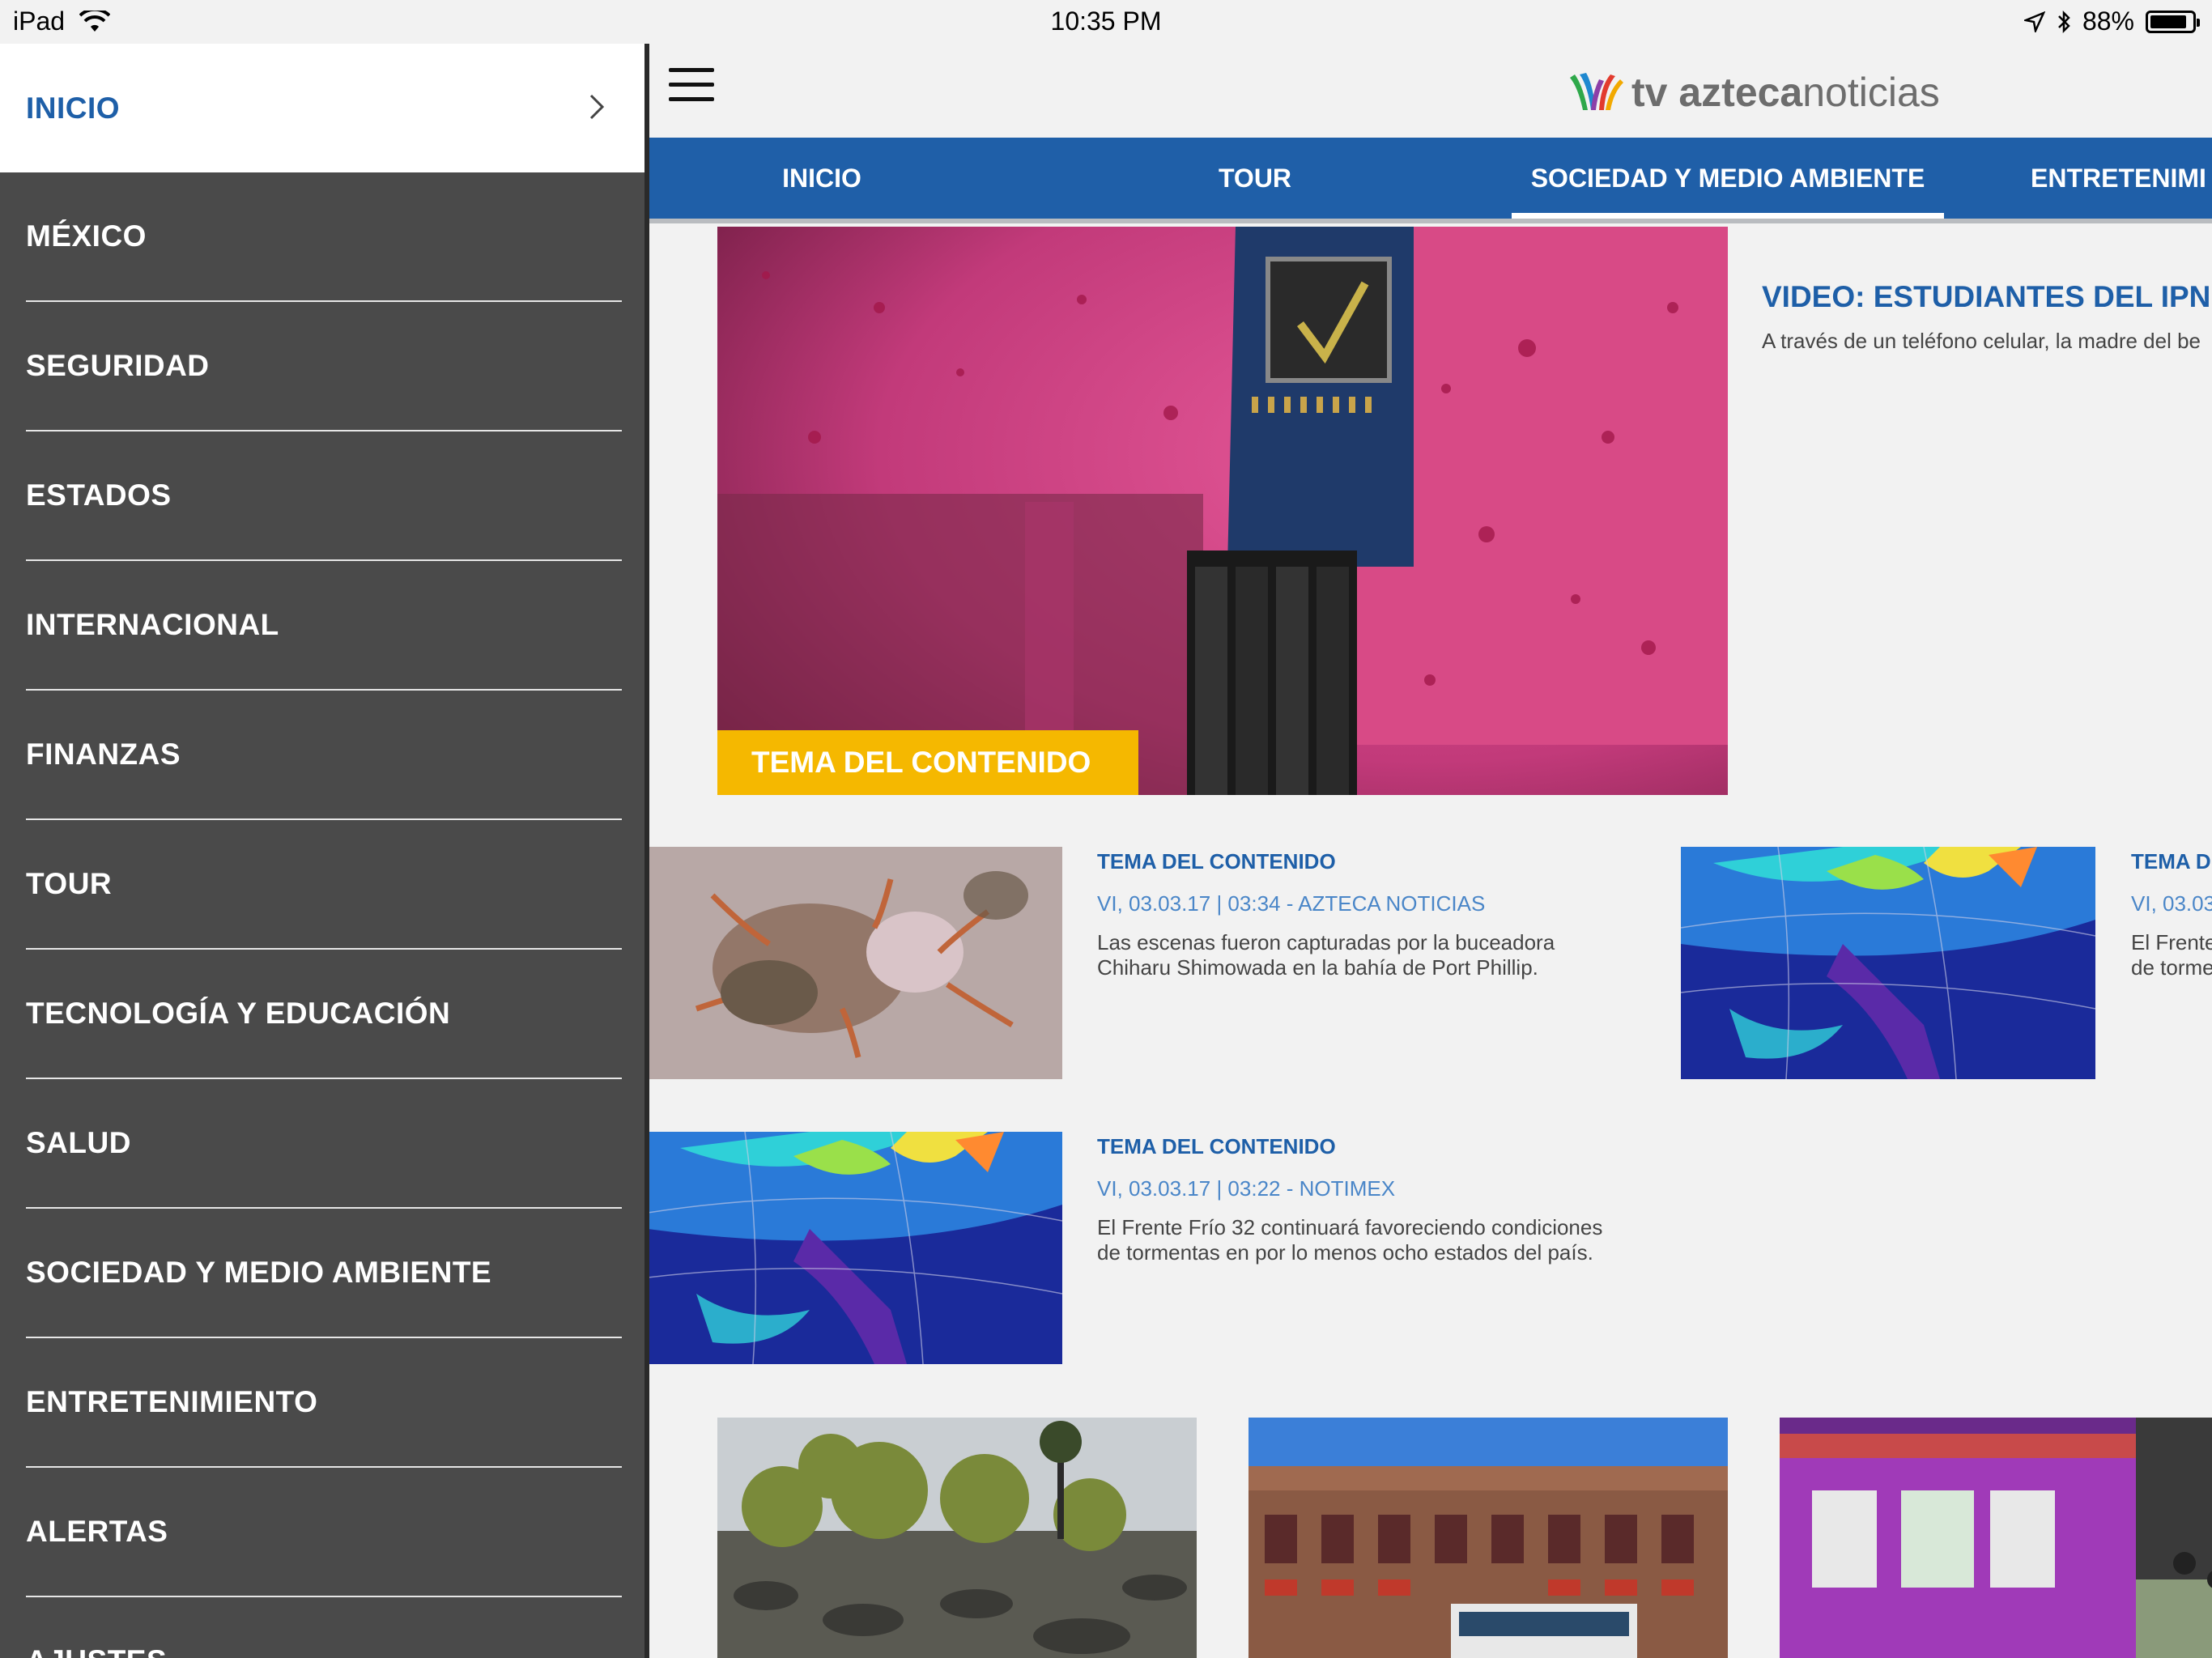  I want to click on tab-sociedad: SOCIEDAD Y MEDIO AMBIENTE, so click(1728, 178).